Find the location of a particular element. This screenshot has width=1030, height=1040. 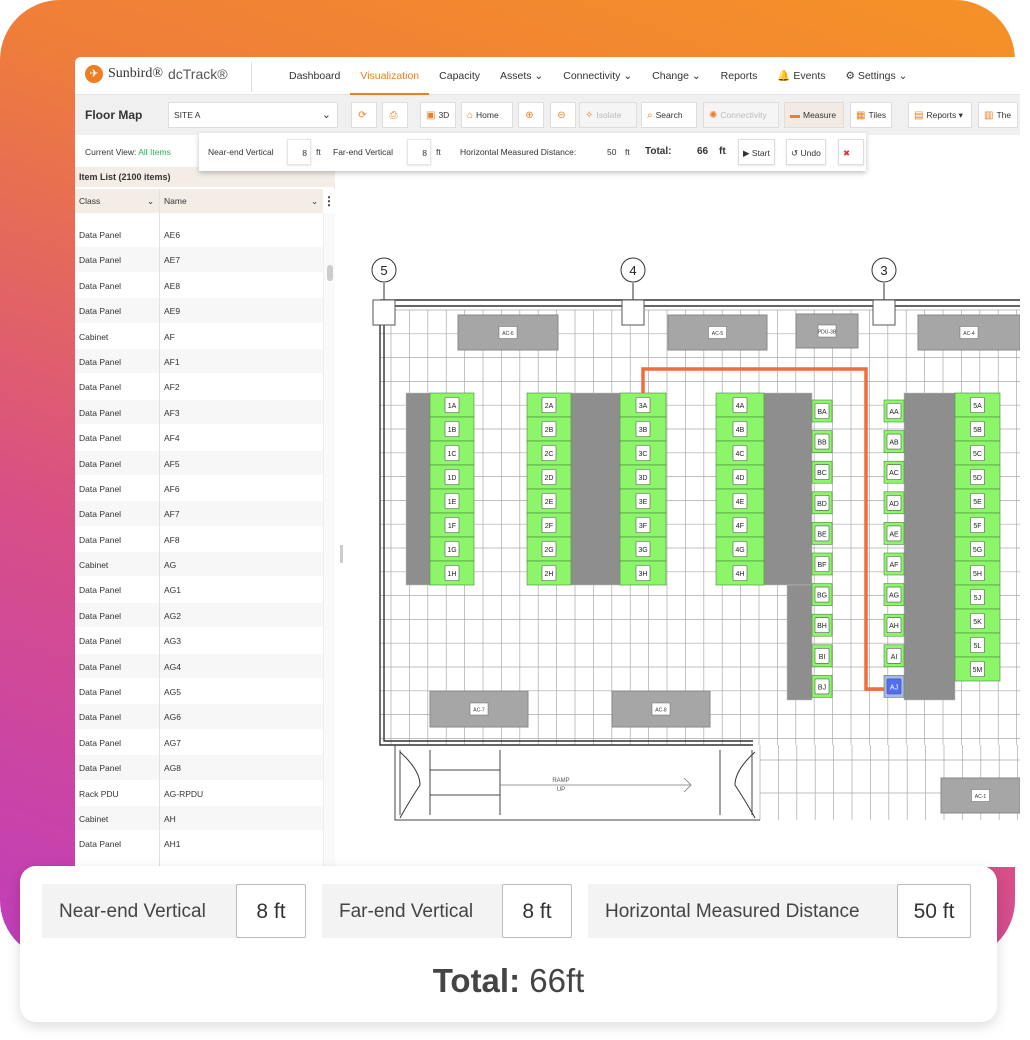

horizontal-distance-field: Horizontal Measured Distance 50 ft is located at coordinates (779, 911).